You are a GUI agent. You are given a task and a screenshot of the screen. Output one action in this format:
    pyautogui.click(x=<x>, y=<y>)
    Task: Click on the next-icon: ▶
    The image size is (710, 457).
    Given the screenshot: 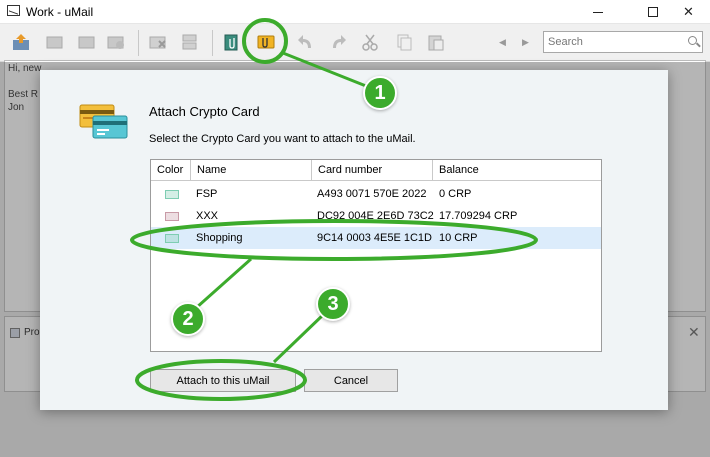 What is the action you would take?
    pyautogui.click(x=525, y=42)
    